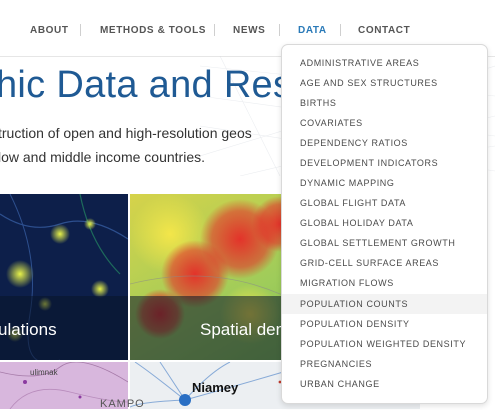  What do you see at coordinates (378, 243) in the screenshot?
I see `dropdown-item-label: GLOBAL SETTLEMENT GROWTH` at bounding box center [378, 243].